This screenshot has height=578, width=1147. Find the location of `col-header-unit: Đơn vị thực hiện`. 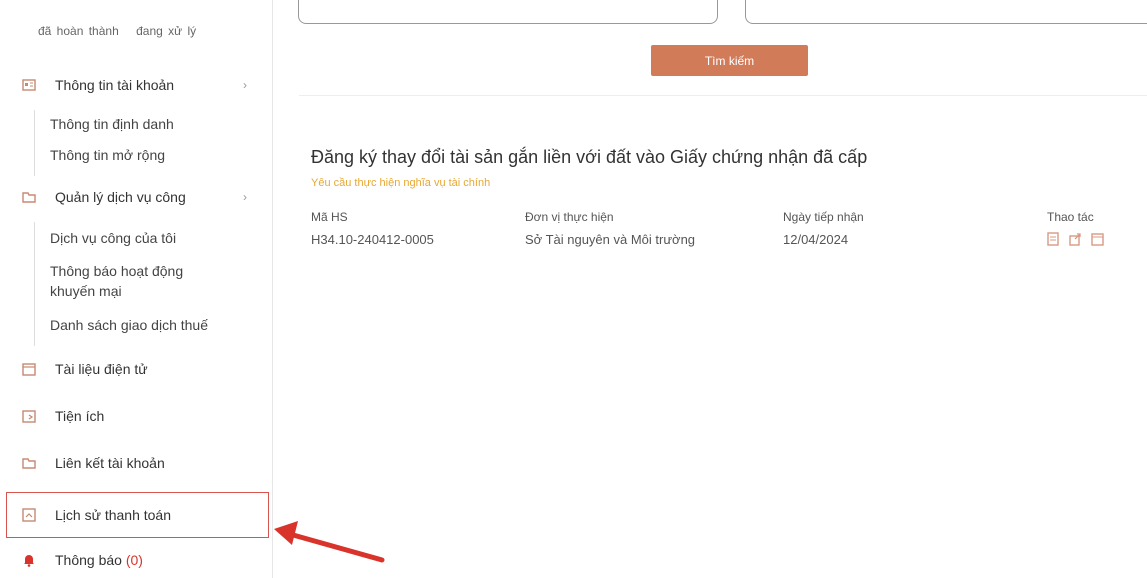

col-header-unit: Đơn vị thực hiện is located at coordinates (569, 217).